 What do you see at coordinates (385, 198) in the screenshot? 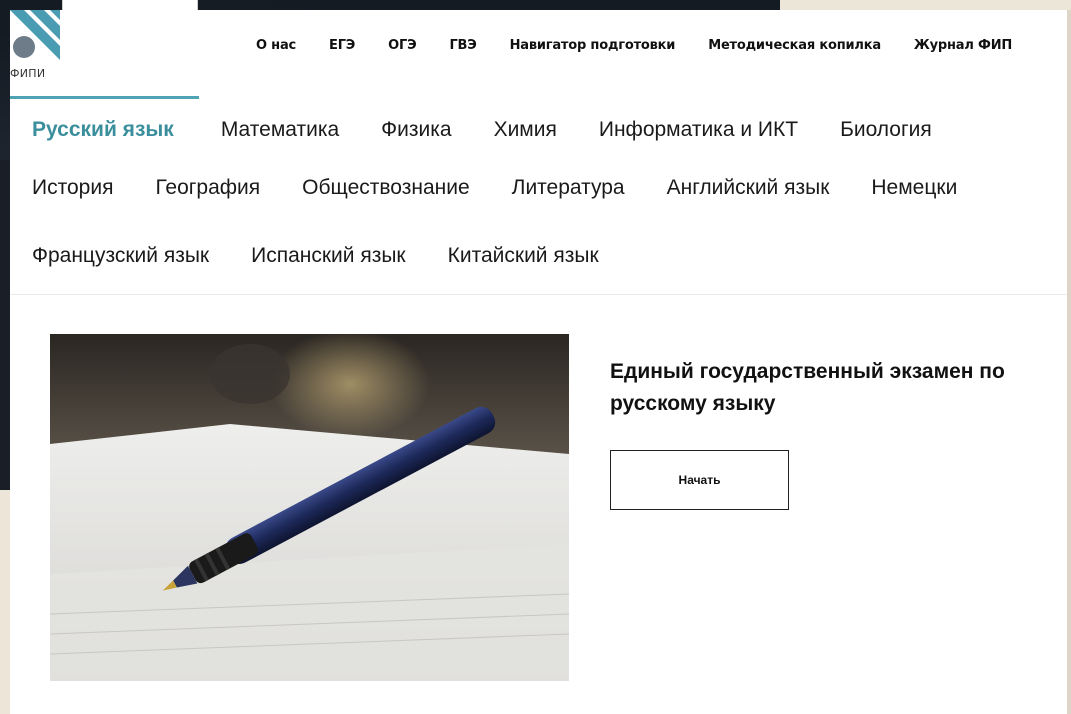
I see `tab-social-studies: Обществознание` at bounding box center [385, 198].